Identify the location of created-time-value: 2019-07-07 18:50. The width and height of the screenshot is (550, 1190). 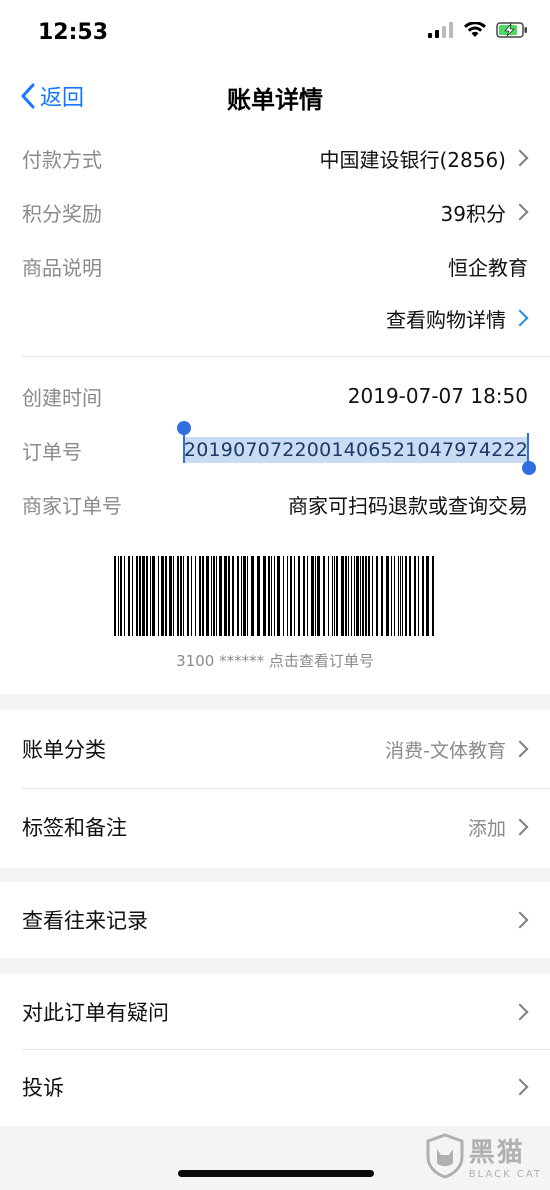
(437, 396).